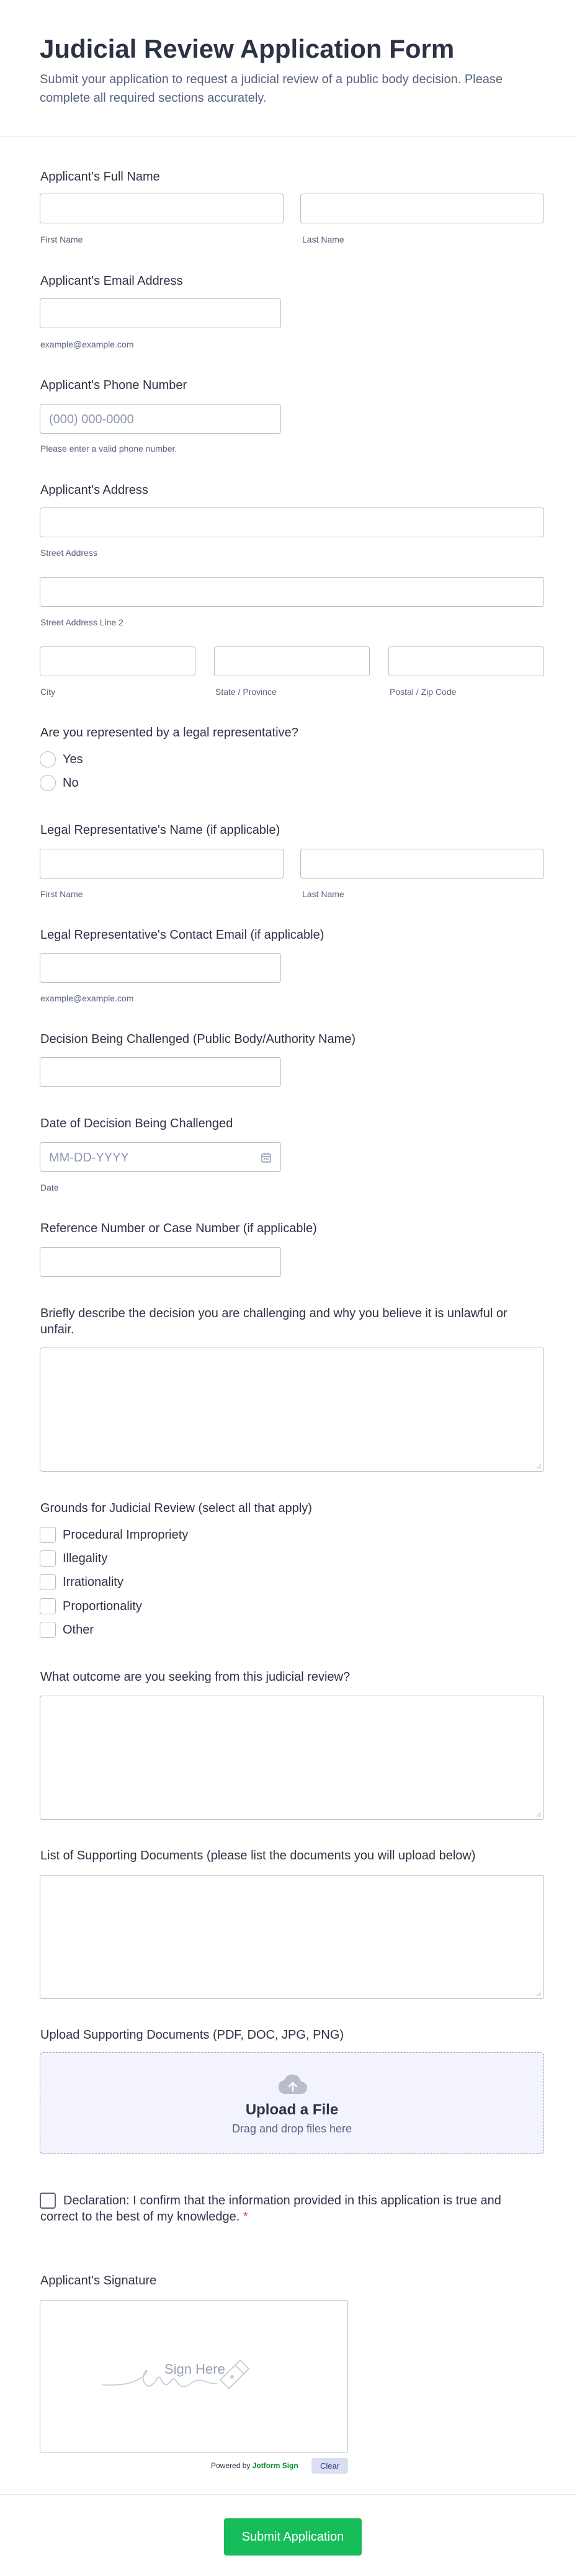 This screenshot has width=577, height=2576. I want to click on description-textarea, so click(292, 1410).